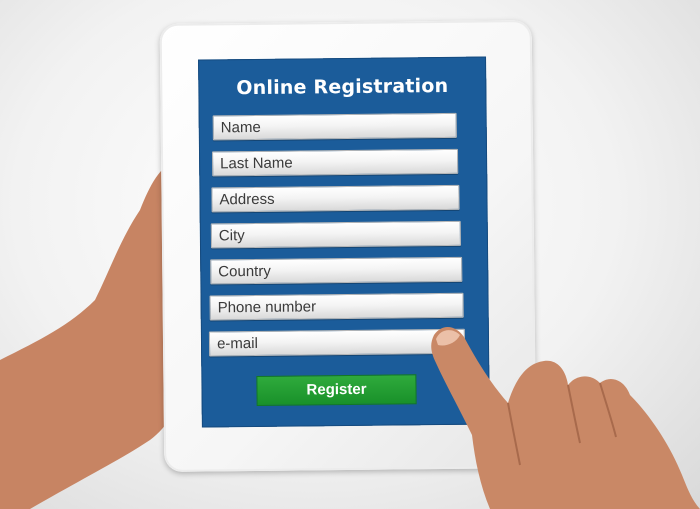  I want to click on right-hand-pointing, so click(565, 417).